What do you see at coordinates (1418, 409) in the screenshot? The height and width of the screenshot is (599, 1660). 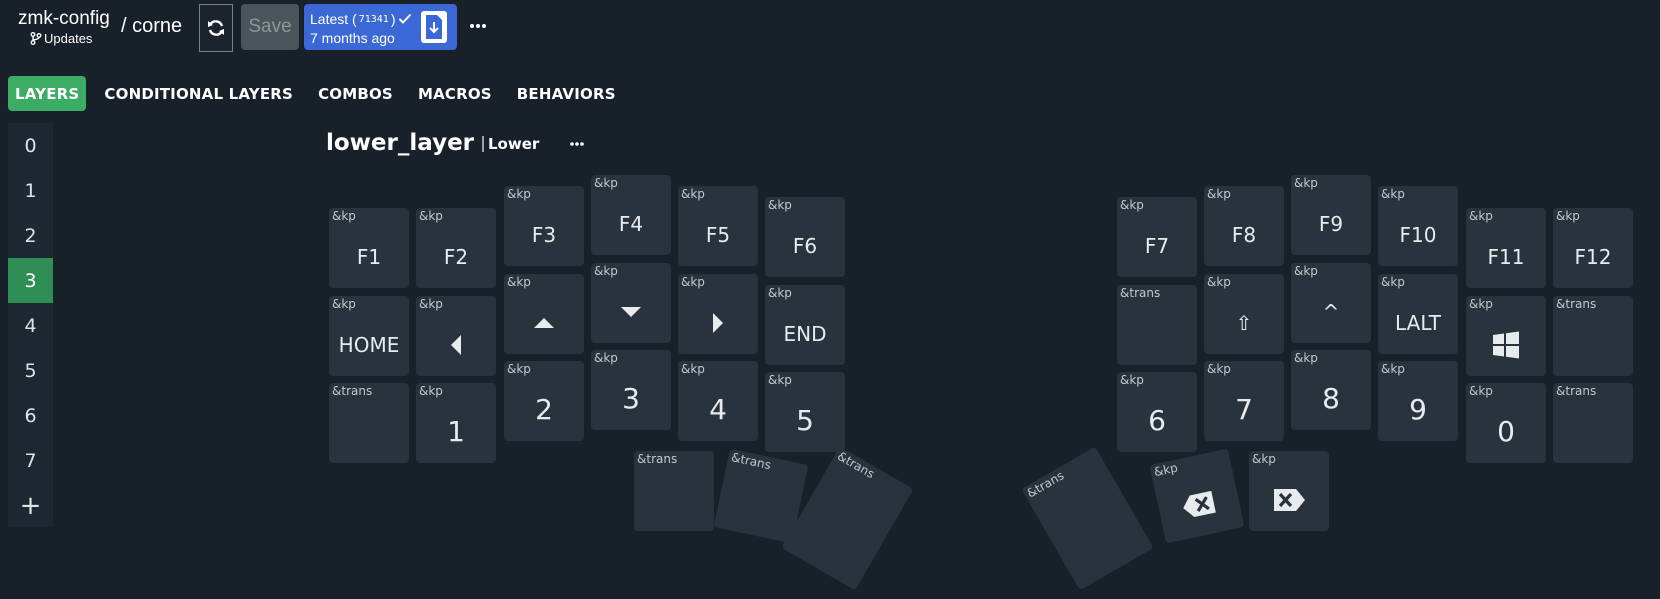 I see `key-param: 9` at bounding box center [1418, 409].